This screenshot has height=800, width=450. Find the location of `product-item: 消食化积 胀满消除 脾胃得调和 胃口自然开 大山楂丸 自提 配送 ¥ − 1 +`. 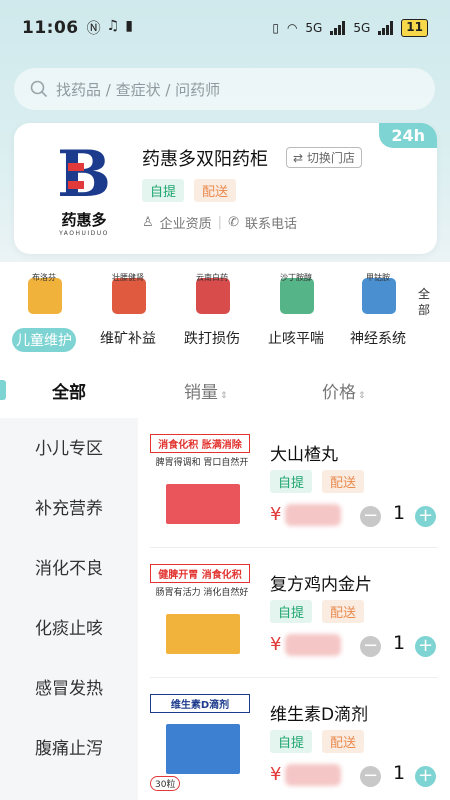

product-item: 消食化积 胀满消除 脾胃得调和 胃口自然开 大山楂丸 自提 配送 ¥ − 1 + is located at coordinates (294, 483).